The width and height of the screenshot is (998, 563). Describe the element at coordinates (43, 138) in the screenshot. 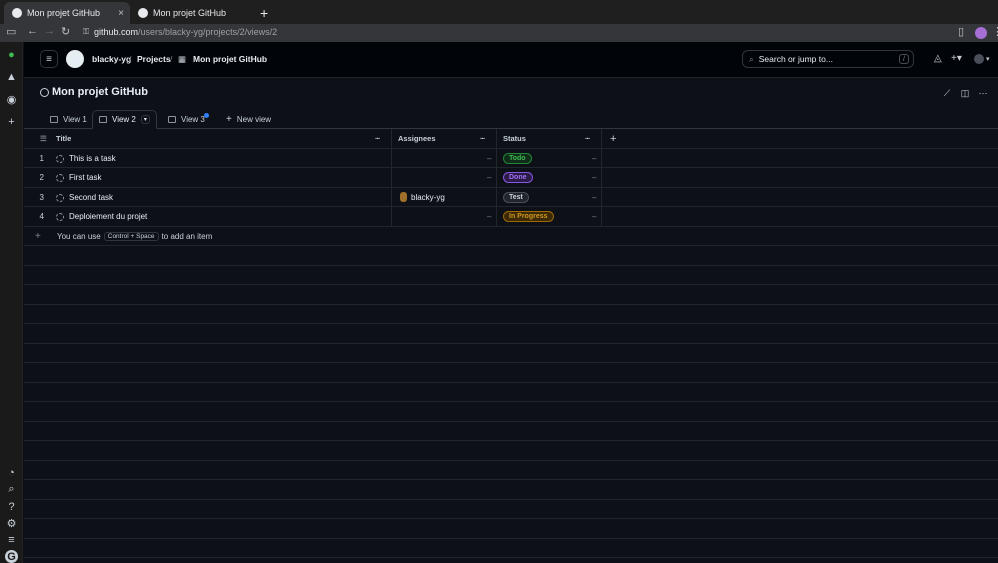

I see `filter-icon: ☰` at that location.